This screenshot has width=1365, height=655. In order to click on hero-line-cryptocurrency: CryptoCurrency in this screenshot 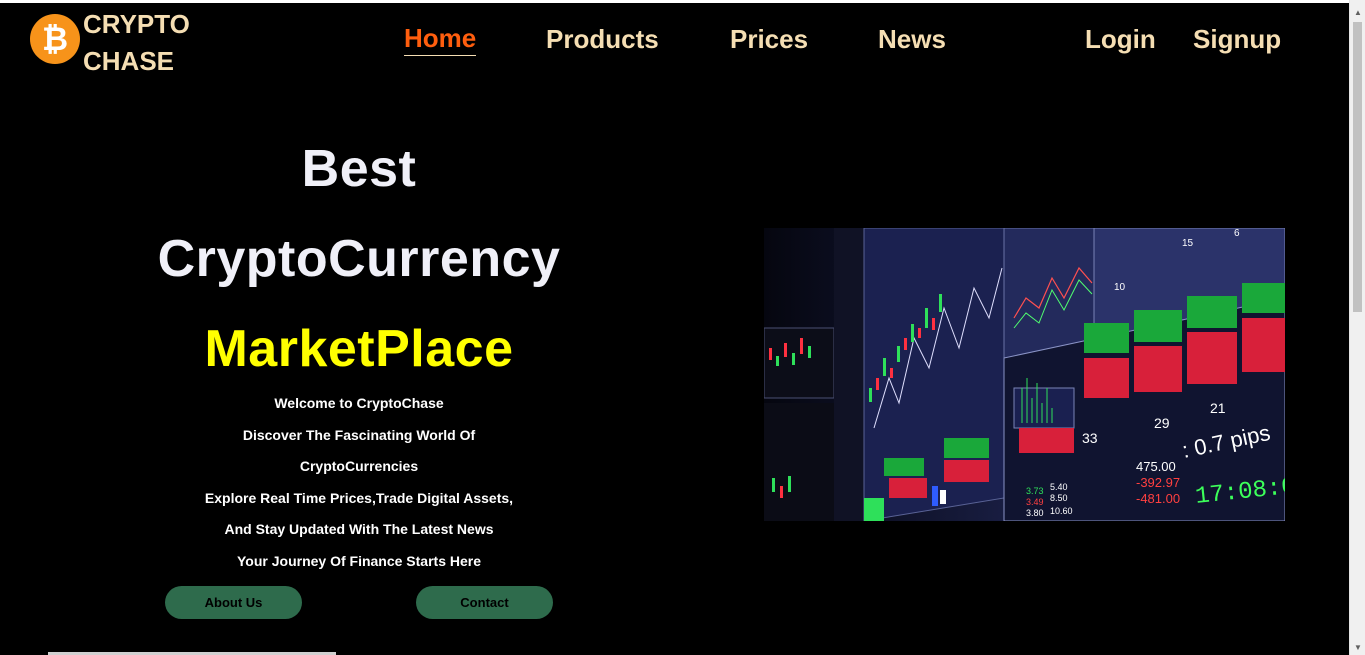, I will do `click(359, 259)`.